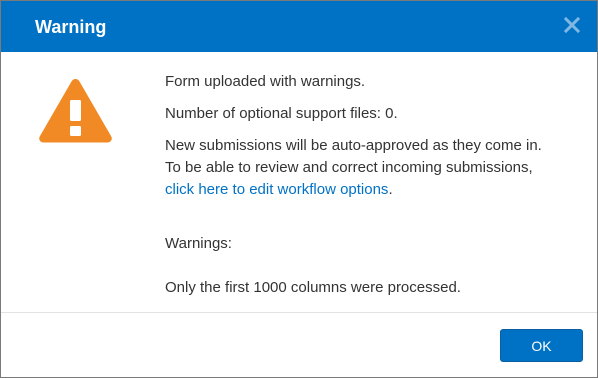 This screenshot has width=598, height=378. What do you see at coordinates (198, 243) in the screenshot?
I see `warnings-label: Warnings:` at bounding box center [198, 243].